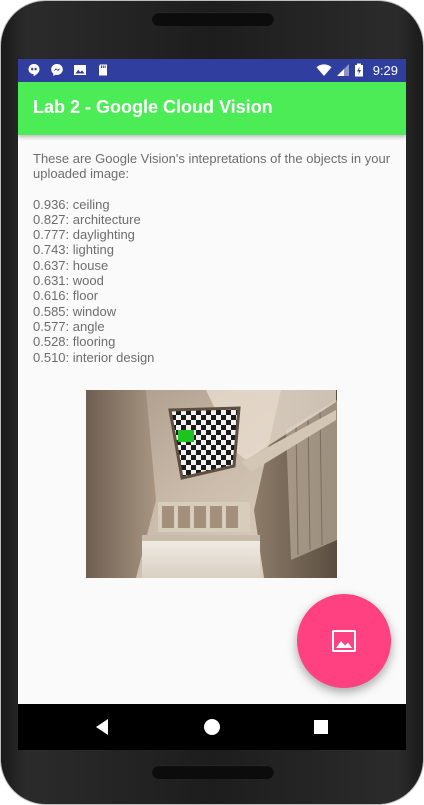 The image size is (424, 805). I want to click on hangouts-icon, so click(34, 70).